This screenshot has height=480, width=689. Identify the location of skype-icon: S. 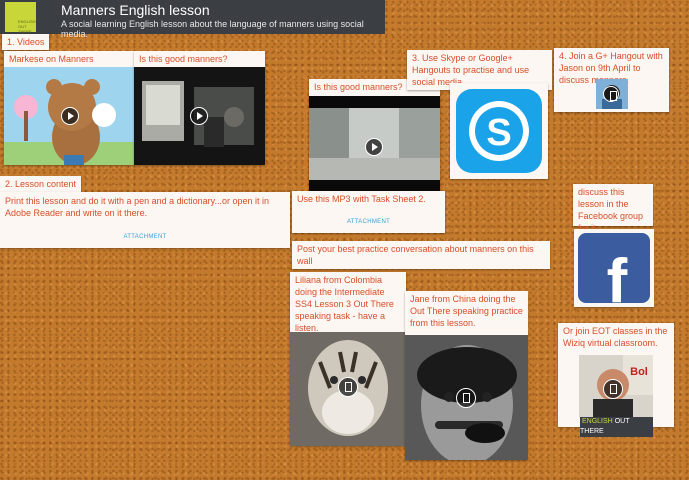
(499, 131).